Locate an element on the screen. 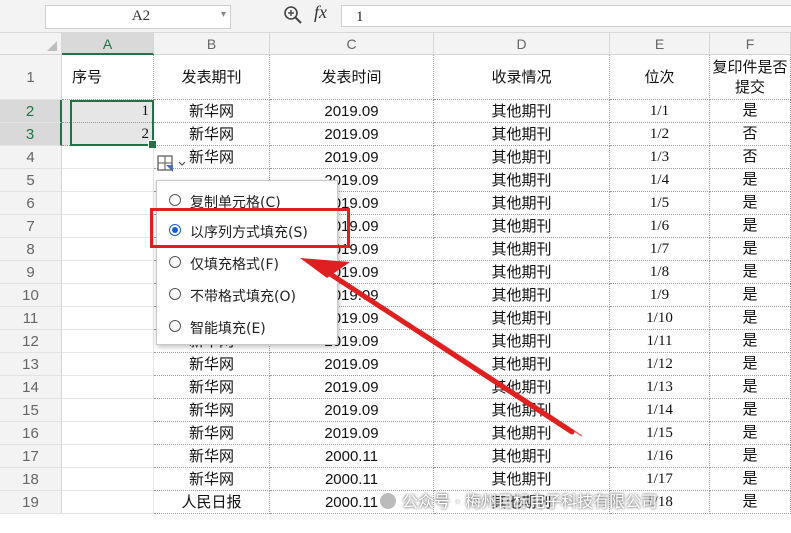  row-header: 14 is located at coordinates (31, 387).